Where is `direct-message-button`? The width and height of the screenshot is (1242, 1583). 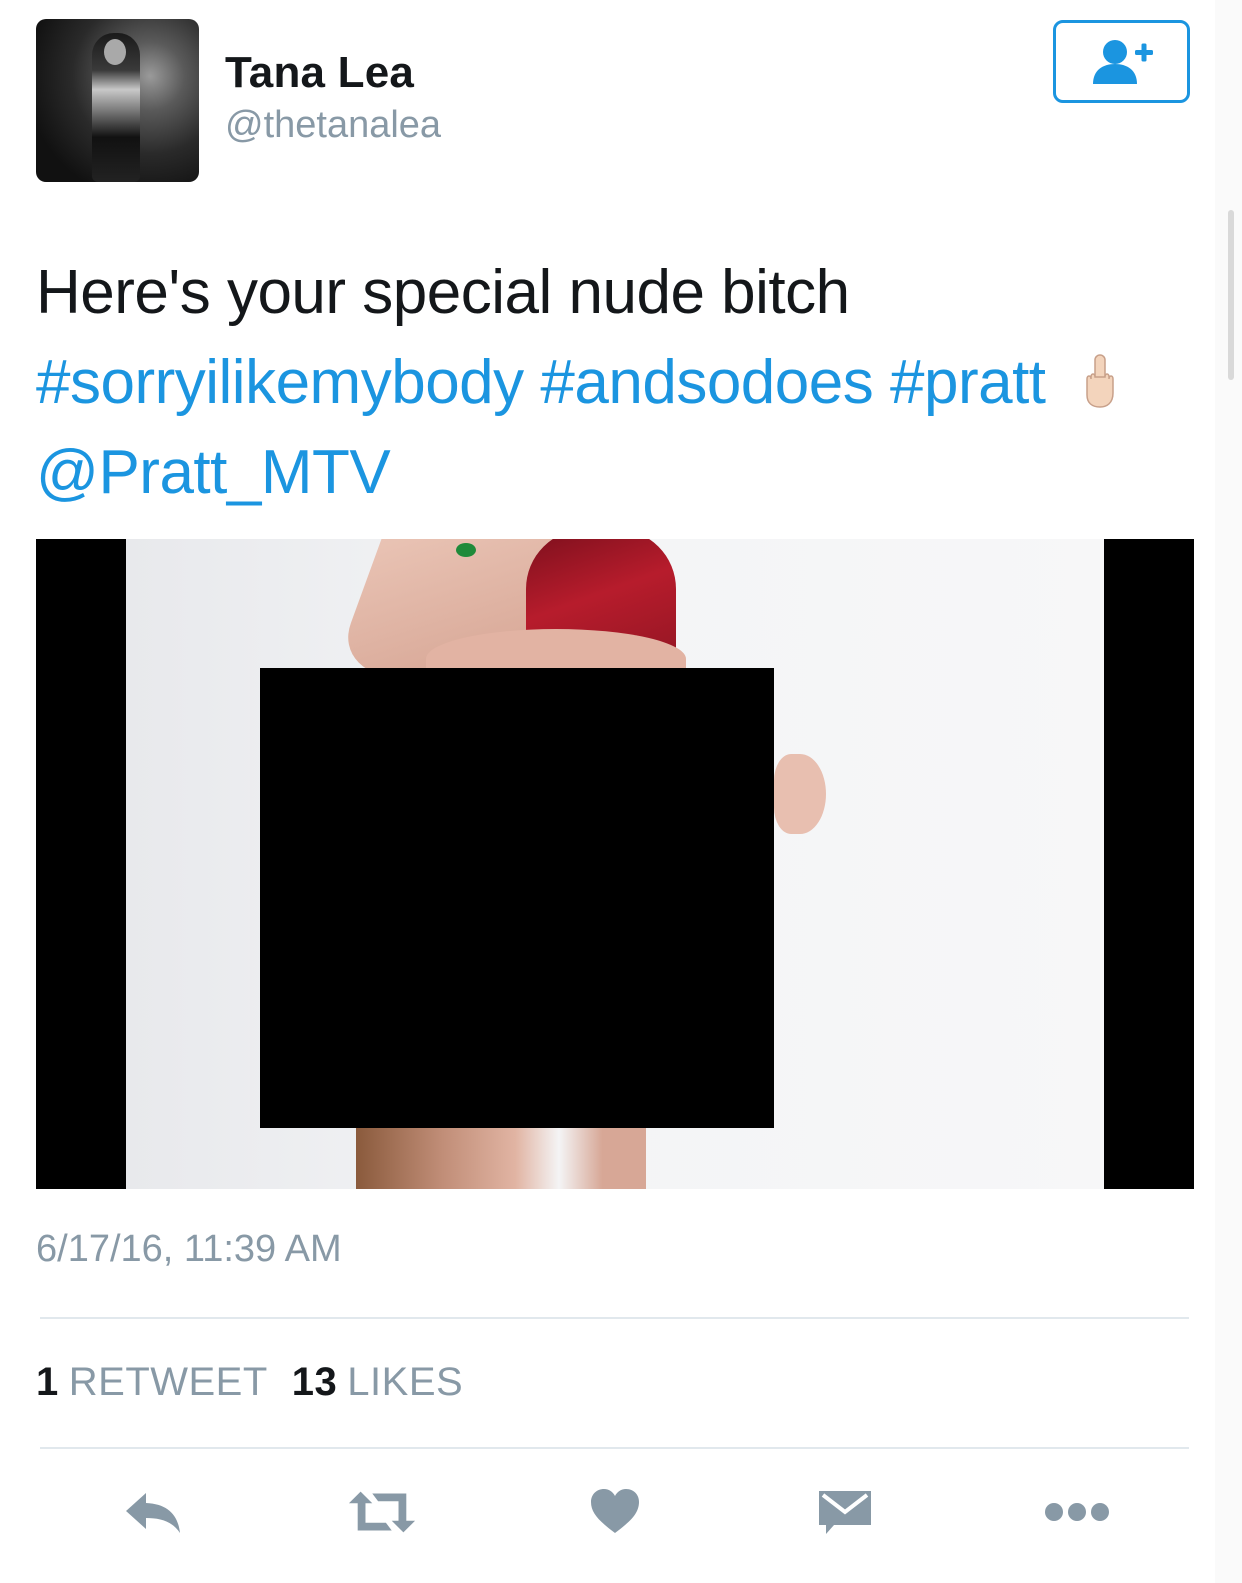
direct-message-button is located at coordinates (845, 1512).